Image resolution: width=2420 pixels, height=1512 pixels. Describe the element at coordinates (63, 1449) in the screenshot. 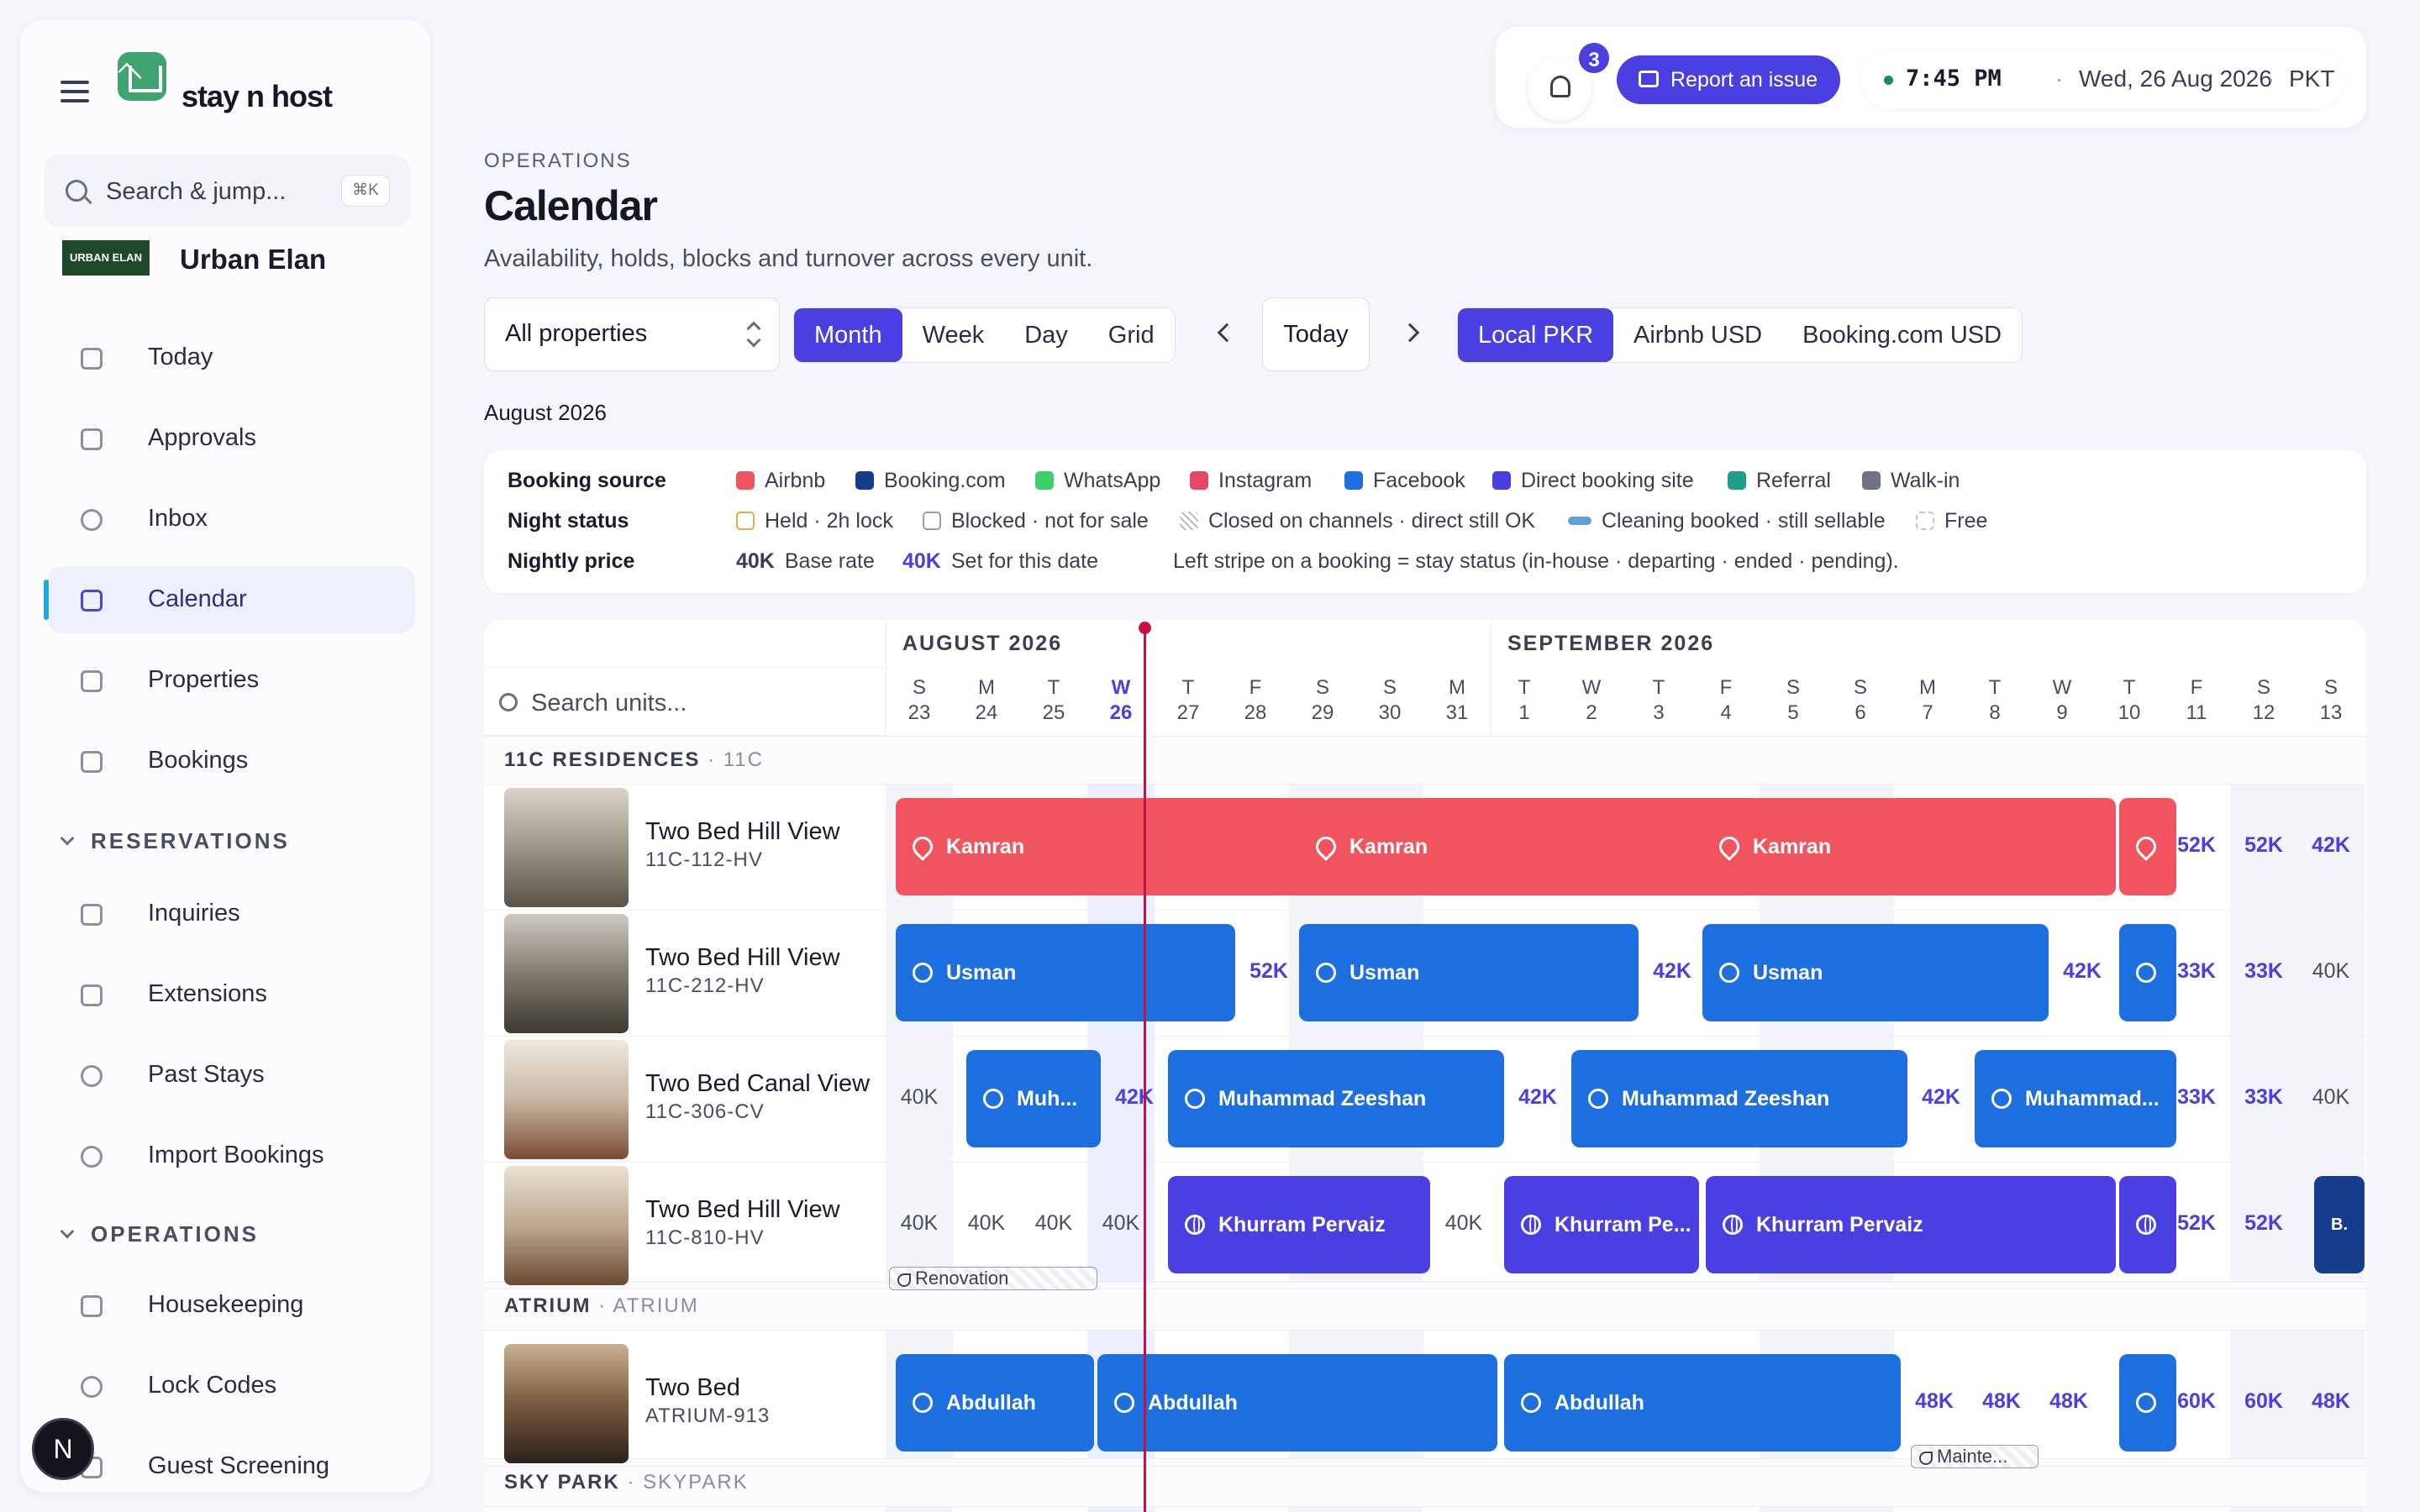

I see `user-avatar: N` at that location.